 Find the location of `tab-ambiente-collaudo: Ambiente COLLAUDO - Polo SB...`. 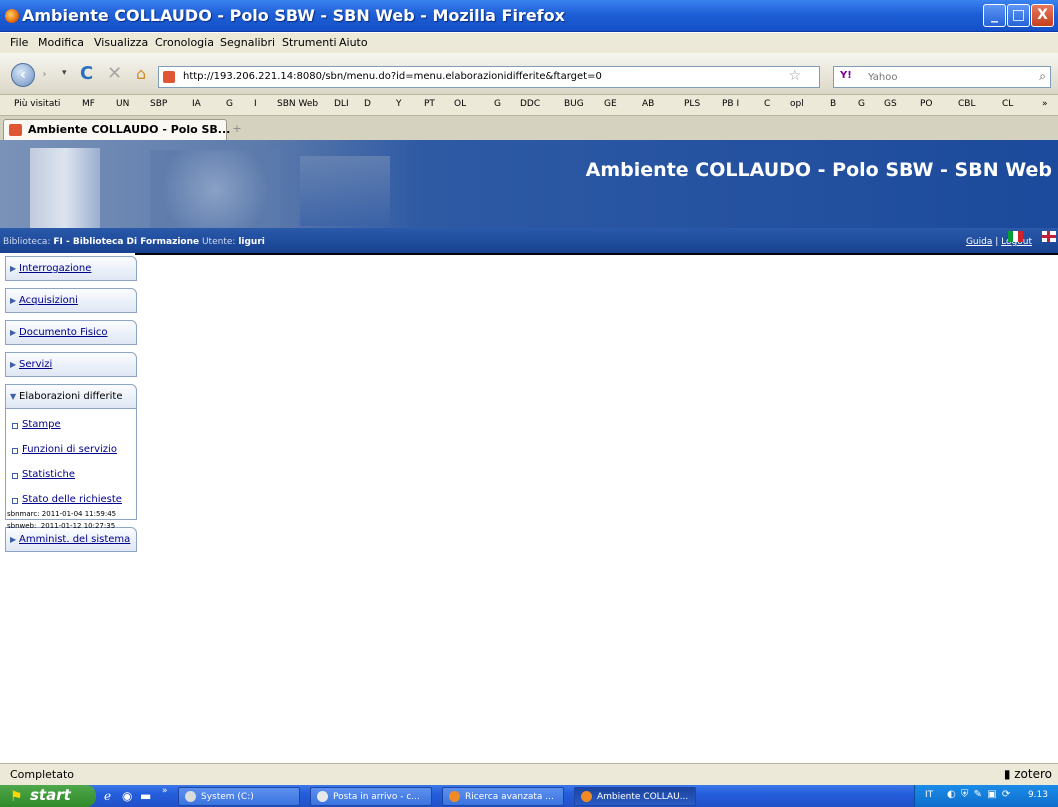

tab-ambiente-collaudo: Ambiente COLLAUDO - Polo SB... is located at coordinates (116, 129).